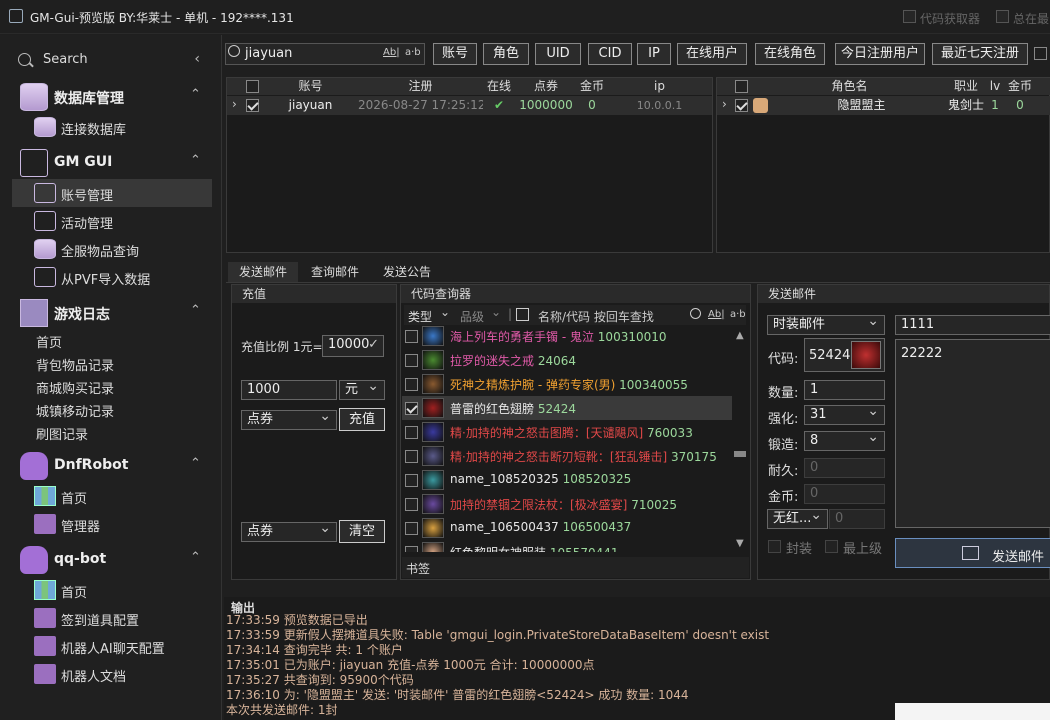 This screenshot has width=1050, height=720. Describe the element at coordinates (113, 61) in the screenshot. I see `sidebar-search: Search ‹` at that location.